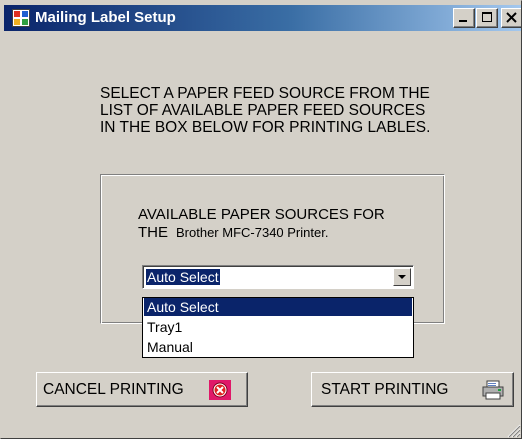  What do you see at coordinates (278, 307) in the screenshot?
I see `paper-source-option-auto-select: Auto Select` at bounding box center [278, 307].